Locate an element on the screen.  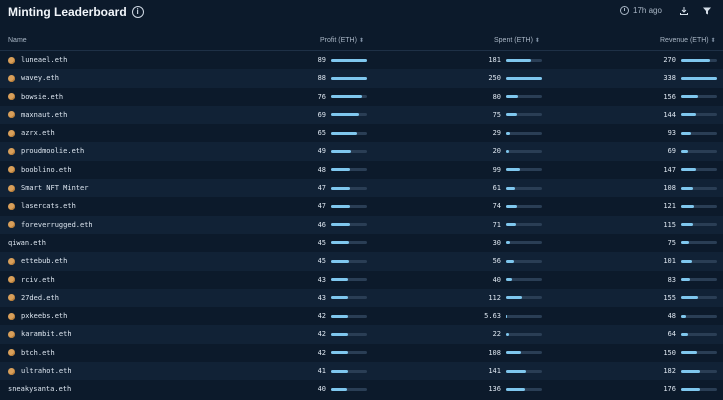
table-row: btch.eth 42 108 150 is located at coordinates (361, 353).